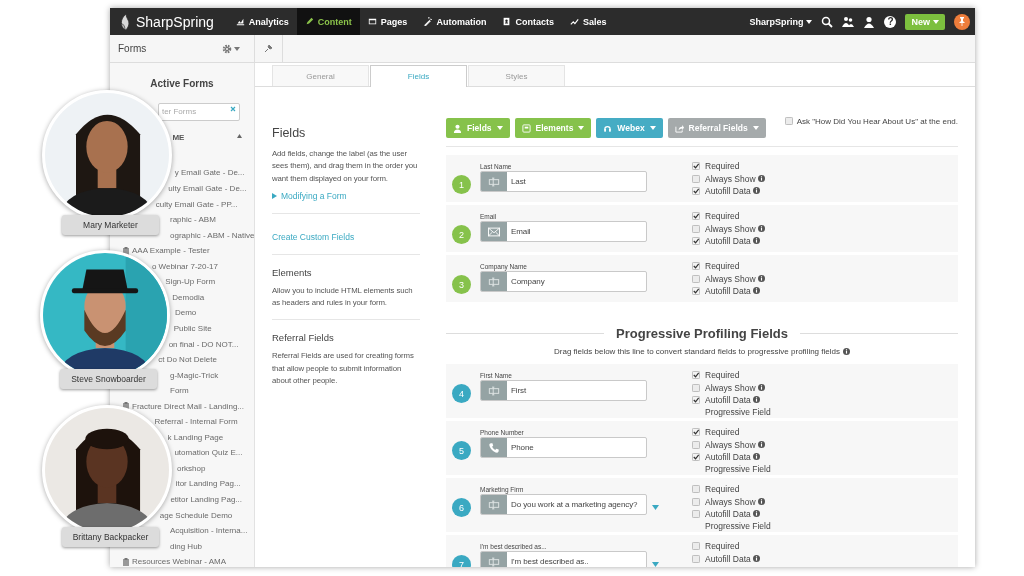 This screenshot has width=1024, height=576. Describe the element at coordinates (608, 128) in the screenshot. I see `headset-icon` at that location.